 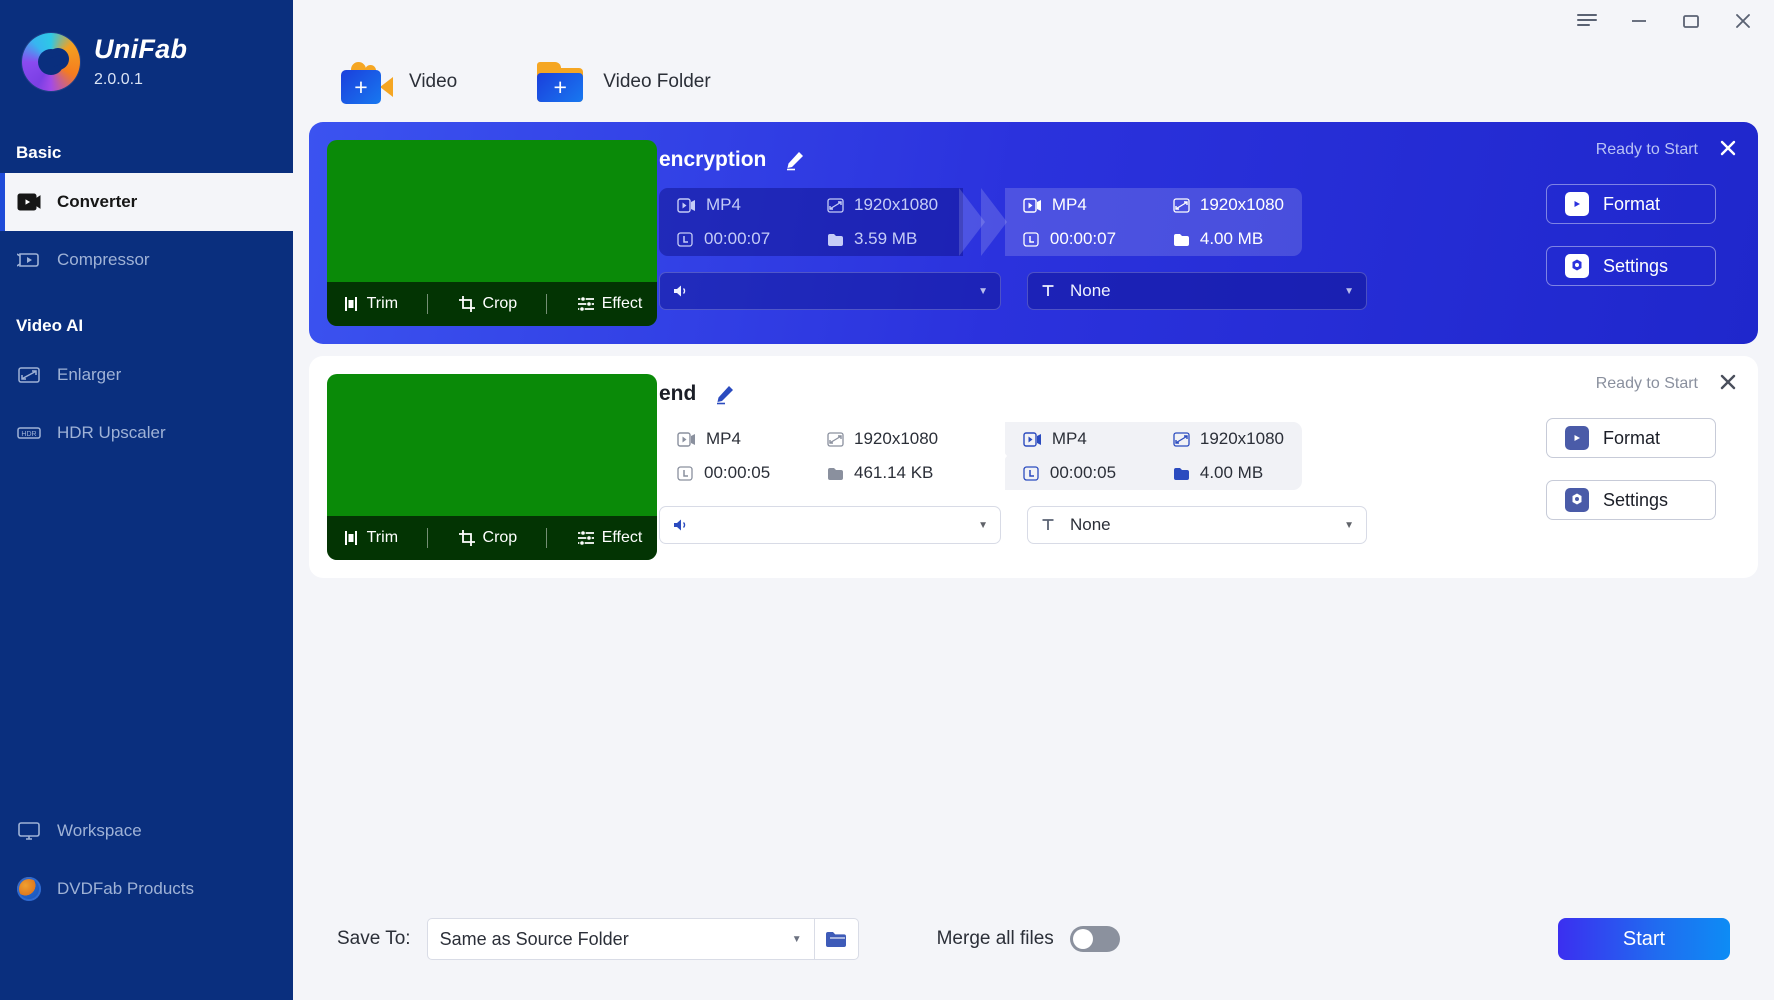 What do you see at coordinates (1644, 939) in the screenshot?
I see `start-button: Start` at bounding box center [1644, 939].